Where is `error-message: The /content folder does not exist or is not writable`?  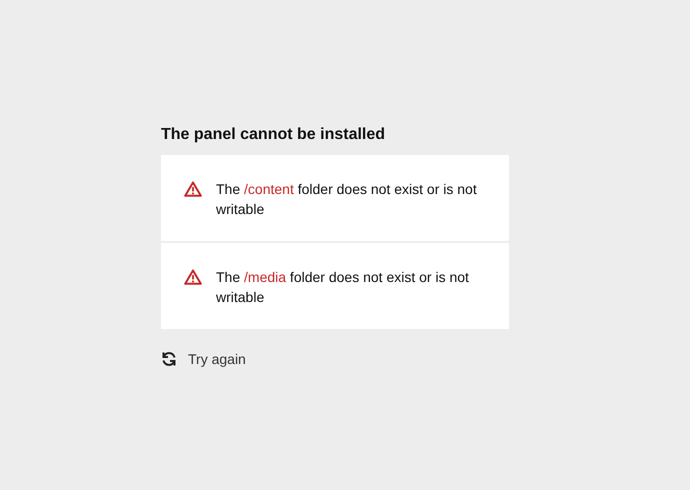
error-message: The /content folder does not exist or is not writable is located at coordinates (347, 199).